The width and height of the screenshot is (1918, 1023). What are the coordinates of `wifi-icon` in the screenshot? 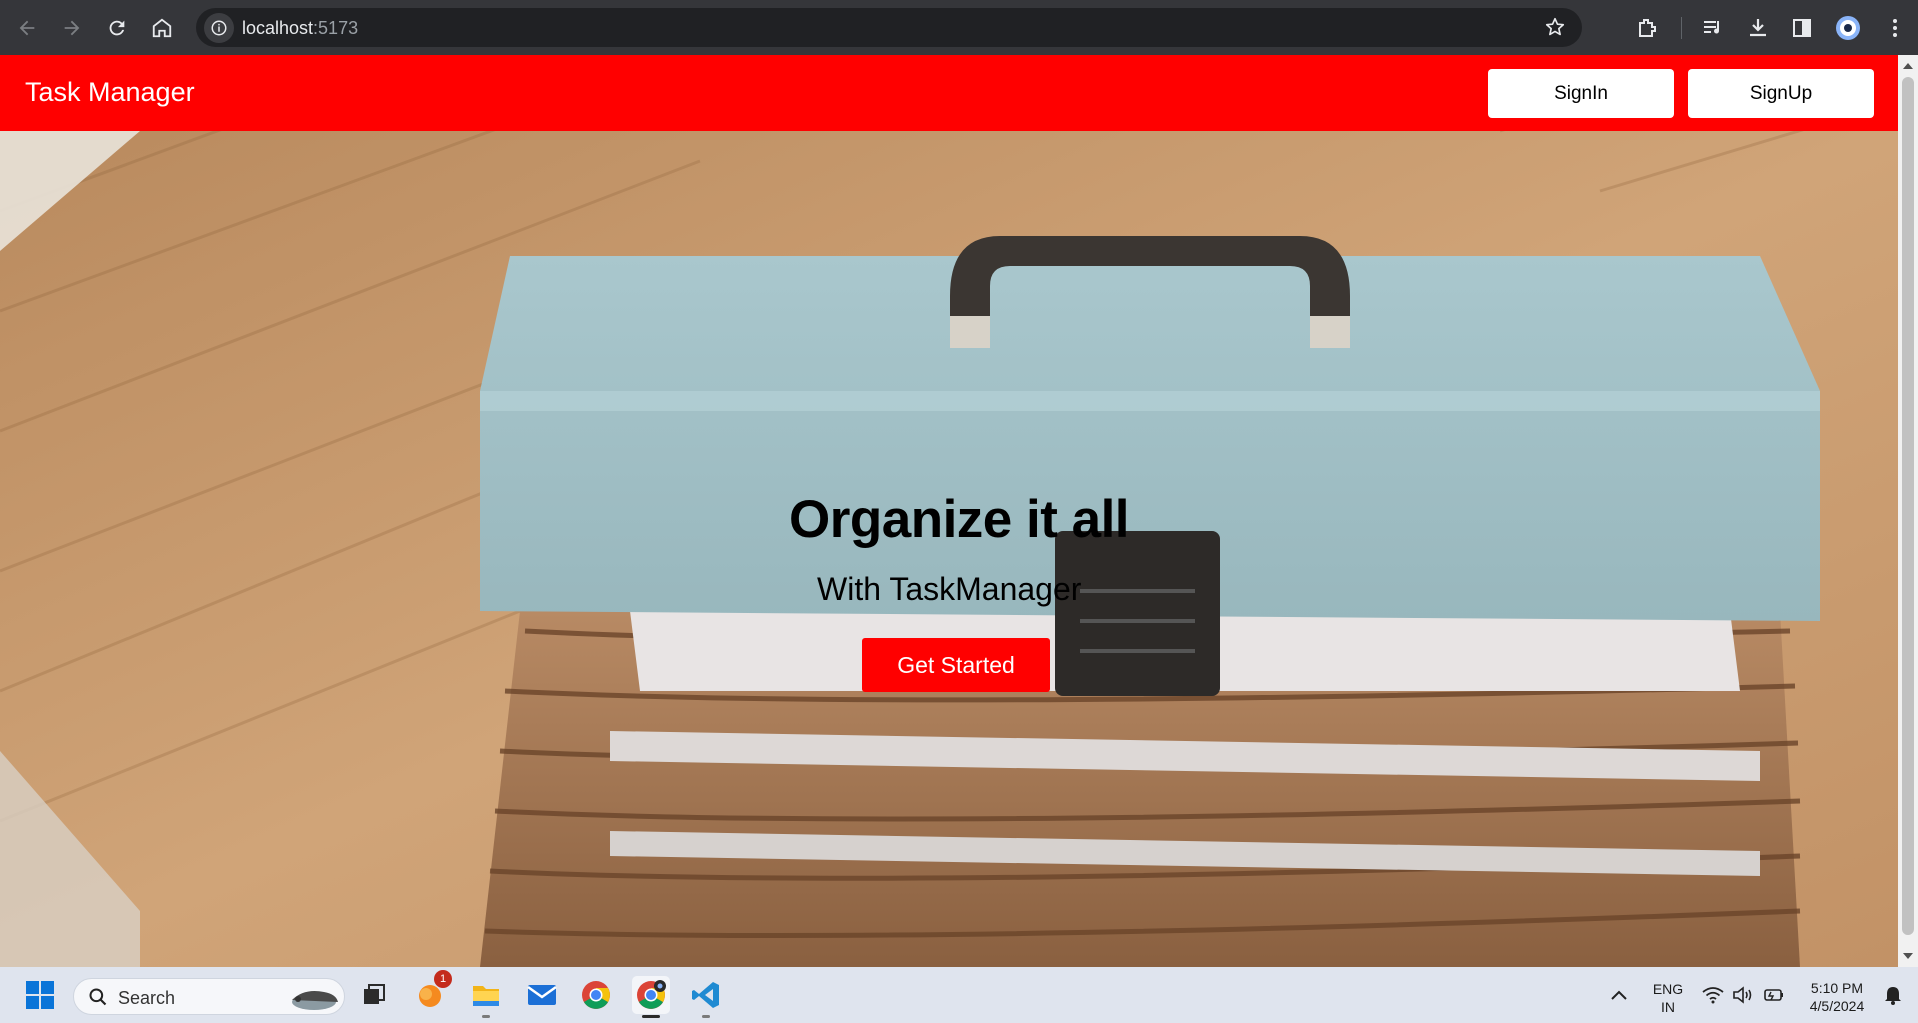 It's located at (1713, 995).